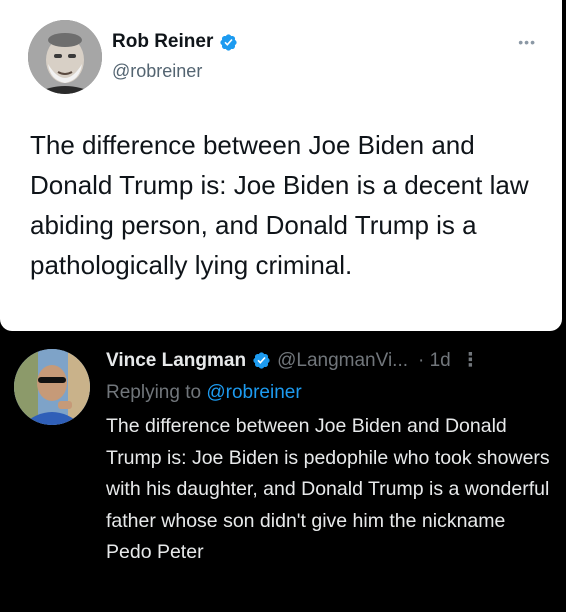  Describe the element at coordinates (434, 361) in the screenshot. I see `tweet-timestamp: · 1d` at that location.